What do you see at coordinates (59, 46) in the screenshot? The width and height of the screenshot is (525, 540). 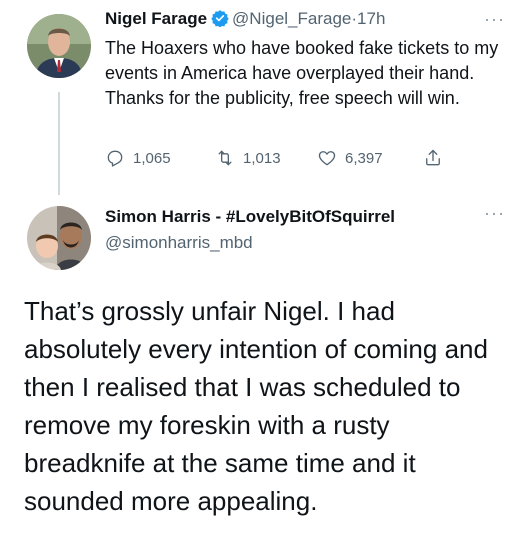 I see `avatar-nigel-farage` at bounding box center [59, 46].